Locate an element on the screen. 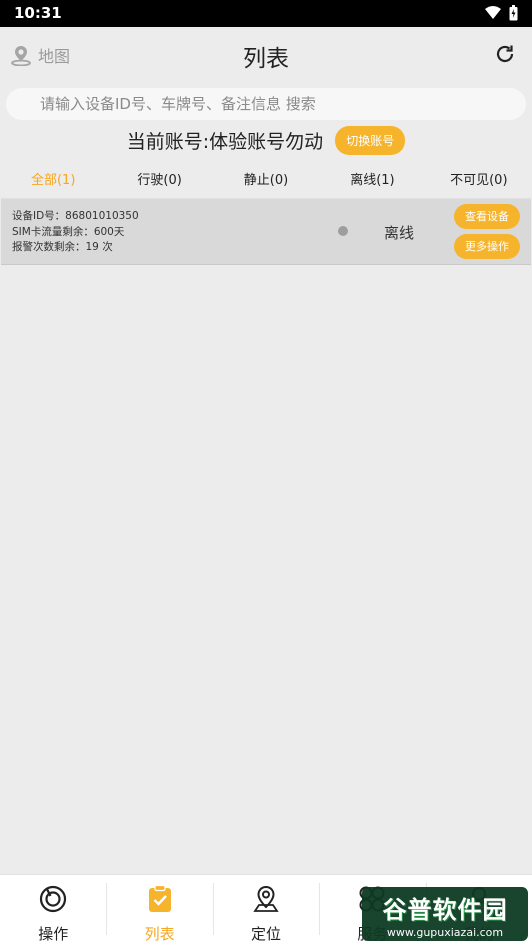 The height and width of the screenshot is (945, 532). watermark-url: www.gupuxiazai.com is located at coordinates (445, 932).